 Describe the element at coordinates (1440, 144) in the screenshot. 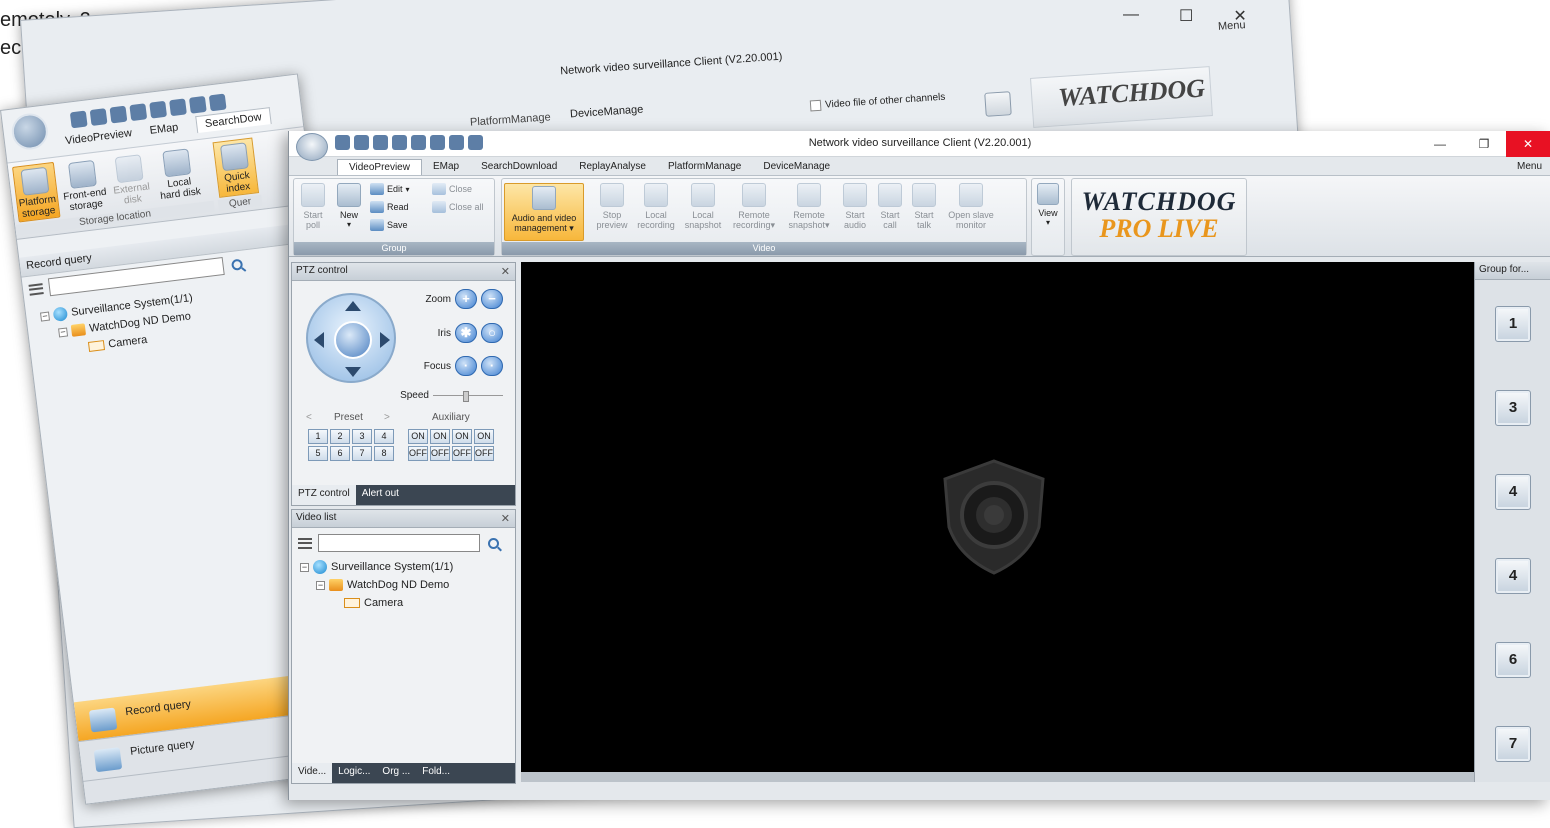

I see `minimize-button: —` at that location.